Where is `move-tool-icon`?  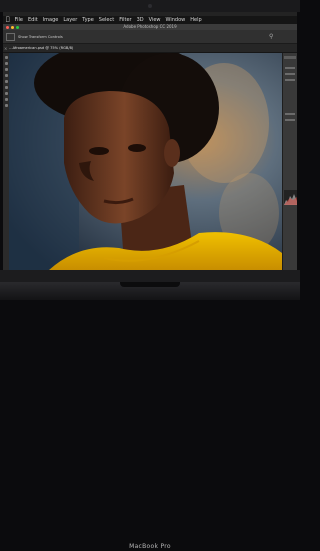 move-tool-icon is located at coordinates (10, 37).